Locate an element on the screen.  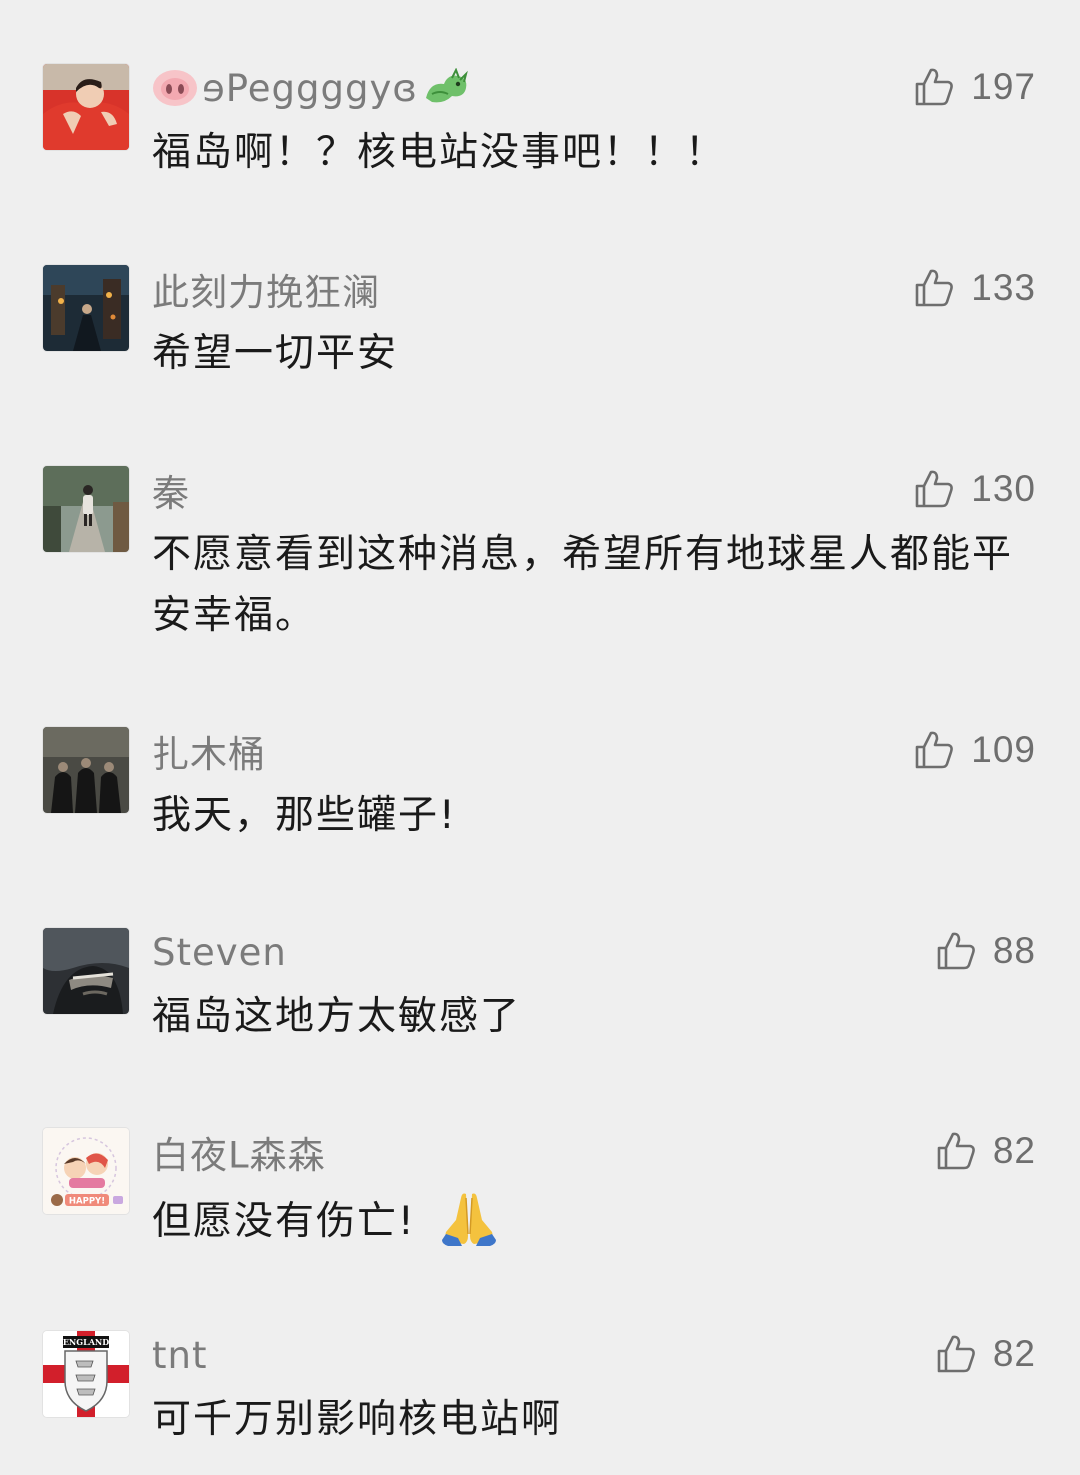
avatar: ENGLAND is located at coordinates (86, 1374).